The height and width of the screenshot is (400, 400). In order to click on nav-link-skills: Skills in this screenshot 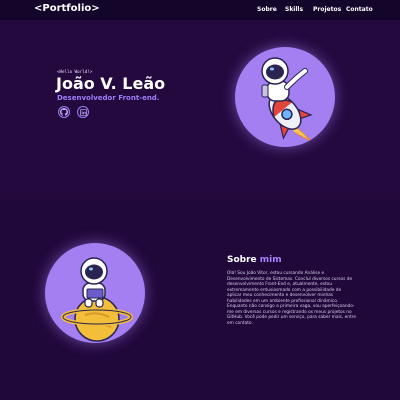, I will do `click(299, 9)`.